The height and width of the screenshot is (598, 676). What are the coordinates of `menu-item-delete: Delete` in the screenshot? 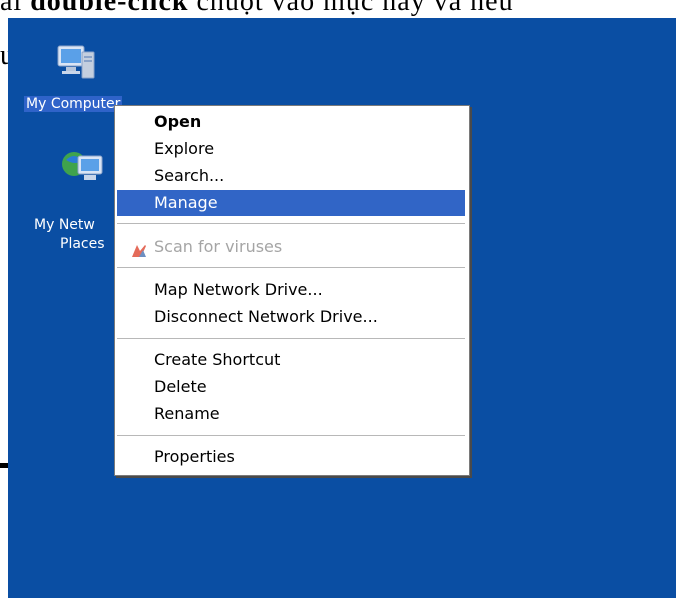 It's located at (291, 387).